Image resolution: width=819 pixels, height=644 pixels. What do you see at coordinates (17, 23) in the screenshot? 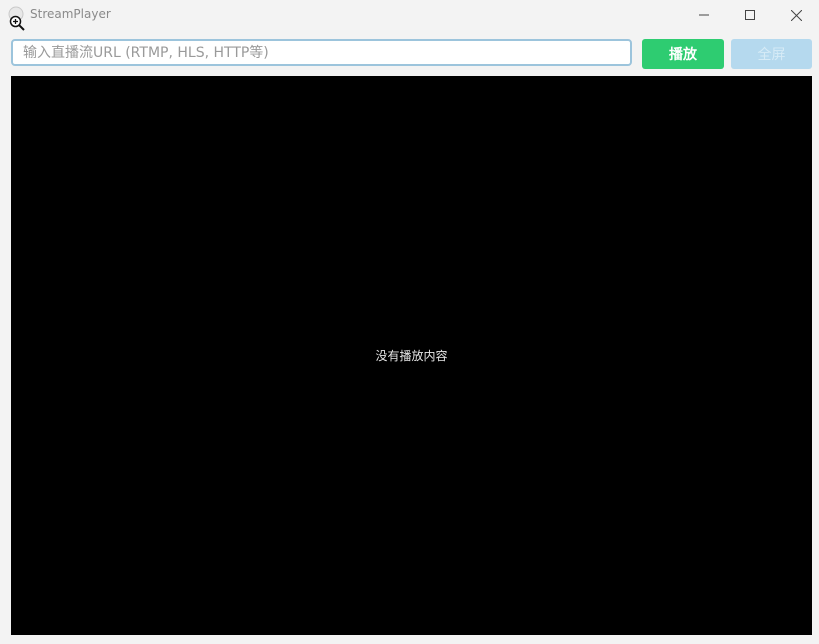
I see `zoom-in-icon` at bounding box center [17, 23].